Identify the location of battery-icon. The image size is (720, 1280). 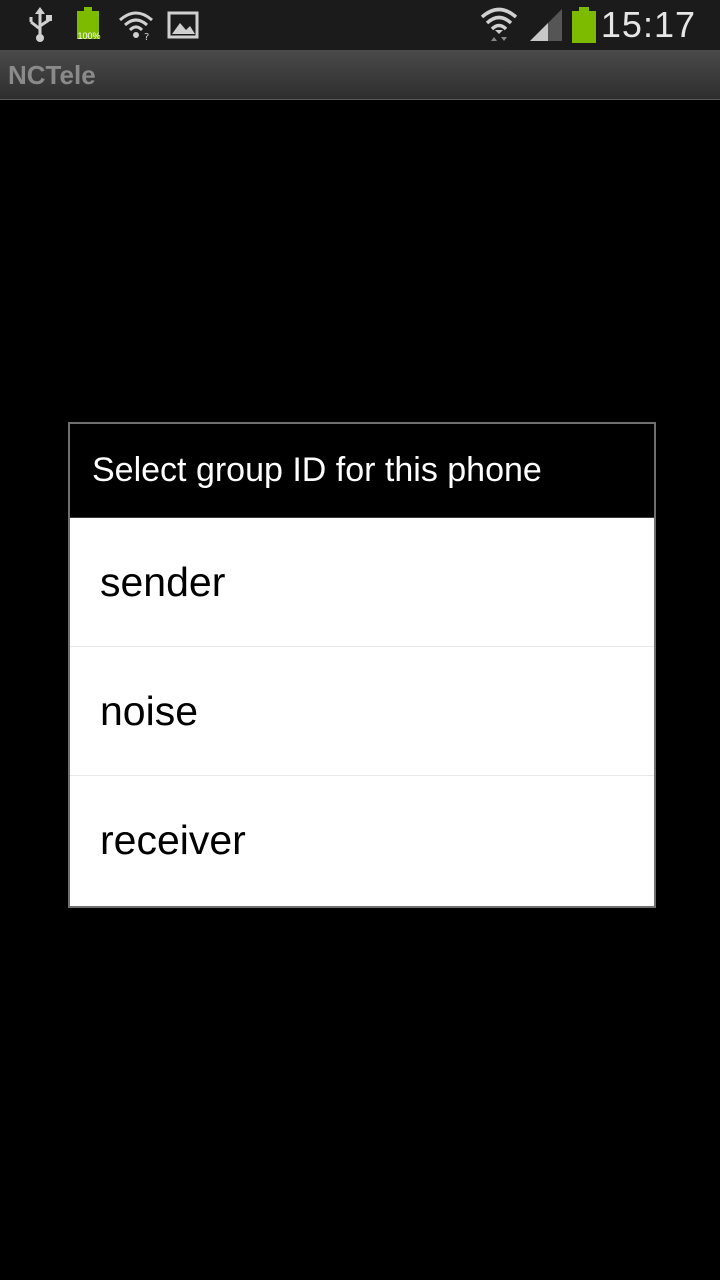
(584, 25).